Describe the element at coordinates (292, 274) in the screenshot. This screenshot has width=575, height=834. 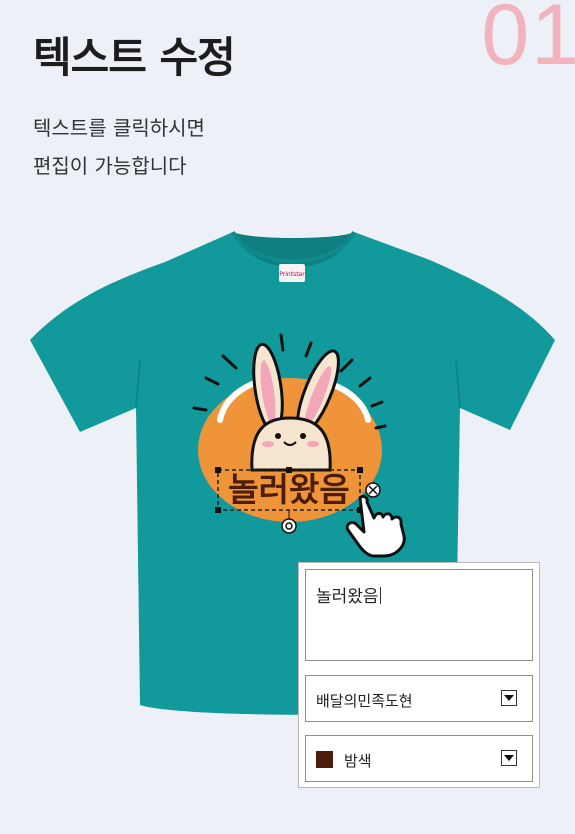
I see `svg-text: Printstar` at that location.